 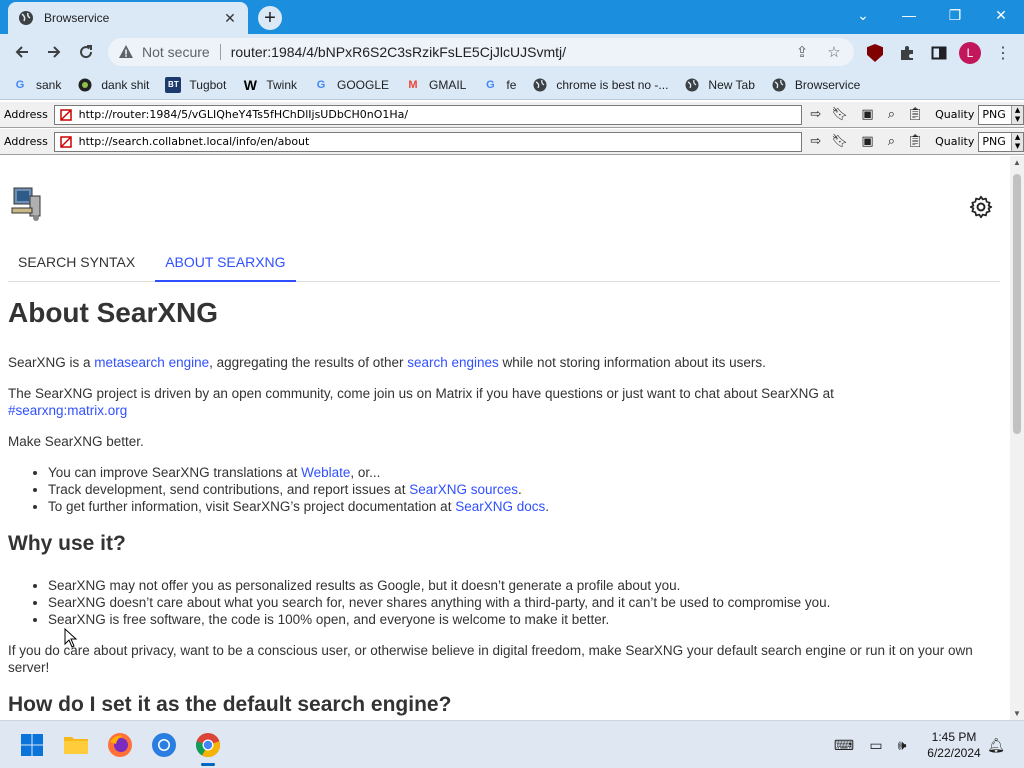 What do you see at coordinates (77, 18) in the screenshot?
I see `tab-title: Browservice` at bounding box center [77, 18].